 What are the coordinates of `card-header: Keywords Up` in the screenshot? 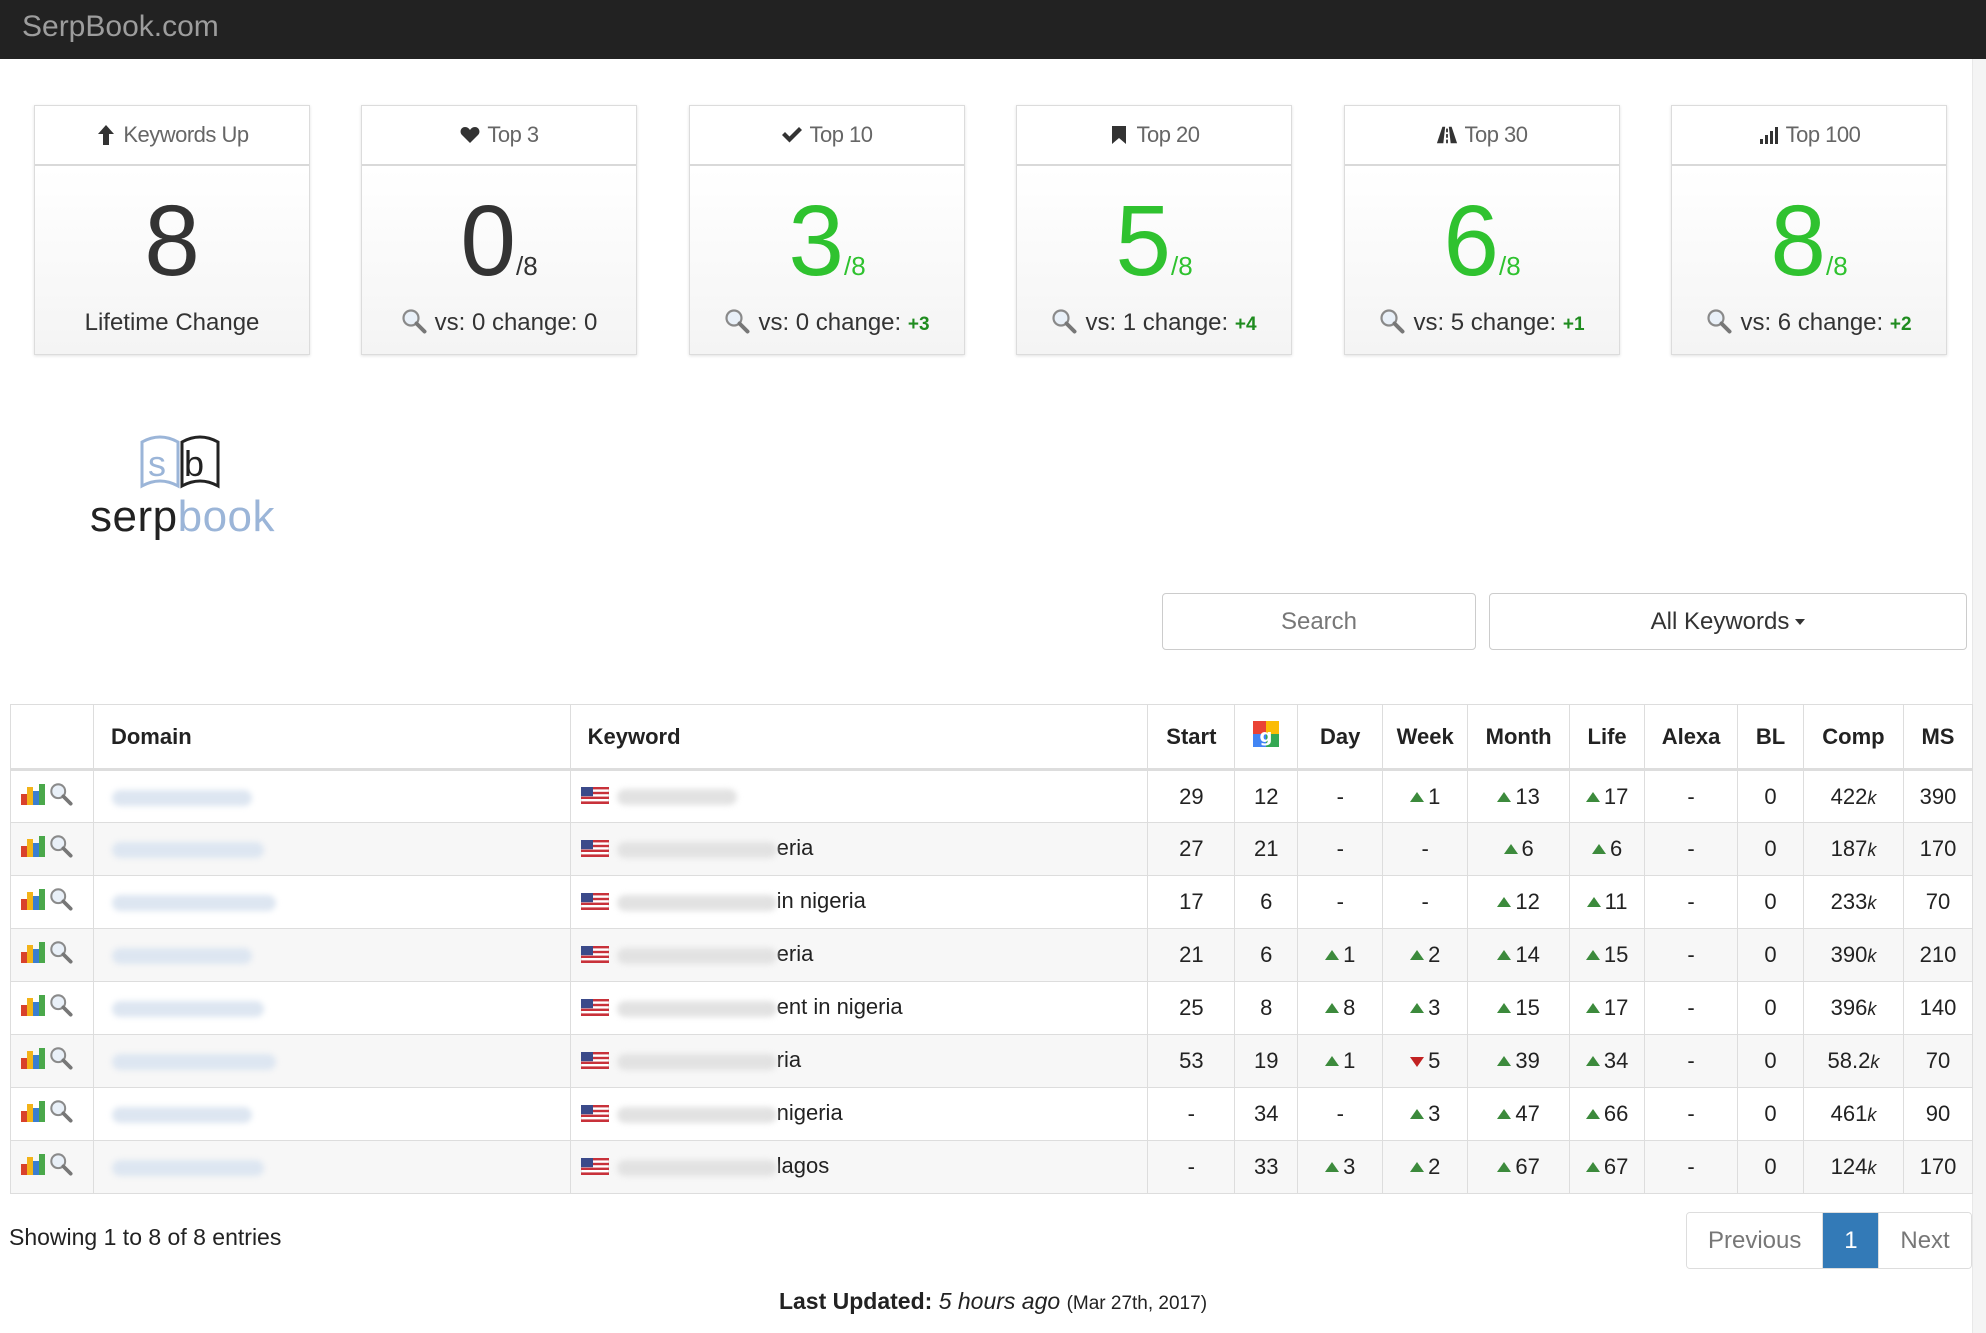 It's located at (172, 136).